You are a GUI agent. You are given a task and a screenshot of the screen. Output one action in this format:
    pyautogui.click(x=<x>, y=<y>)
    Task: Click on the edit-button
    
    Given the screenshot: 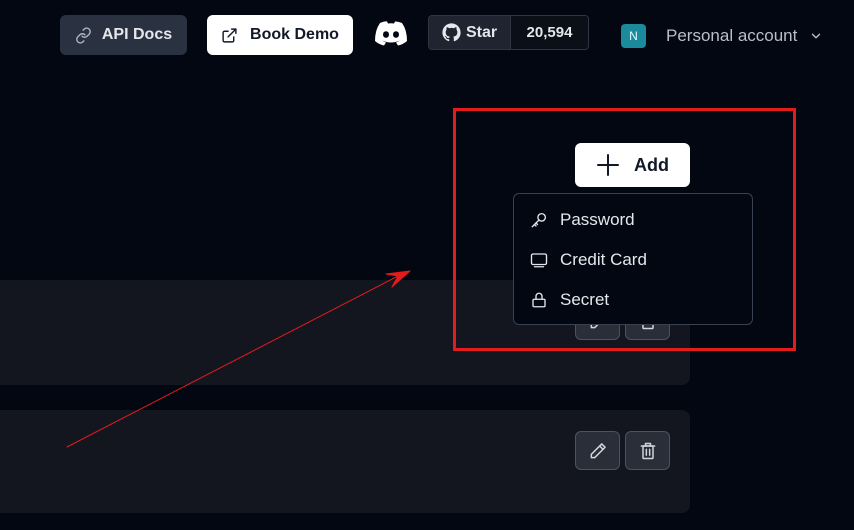 What is the action you would take?
    pyautogui.click(x=597, y=450)
    